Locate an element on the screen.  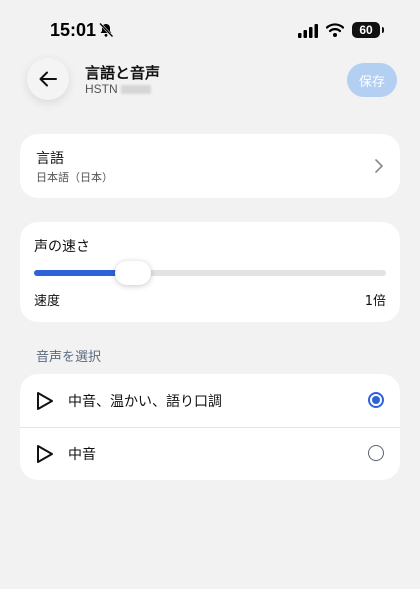
status-time: 15:01 is located at coordinates (73, 30).